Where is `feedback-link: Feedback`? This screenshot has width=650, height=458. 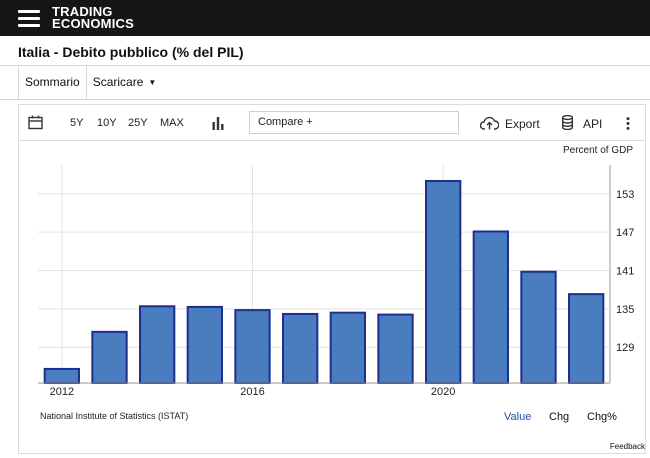
feedback-link: Feedback is located at coordinates (627, 446).